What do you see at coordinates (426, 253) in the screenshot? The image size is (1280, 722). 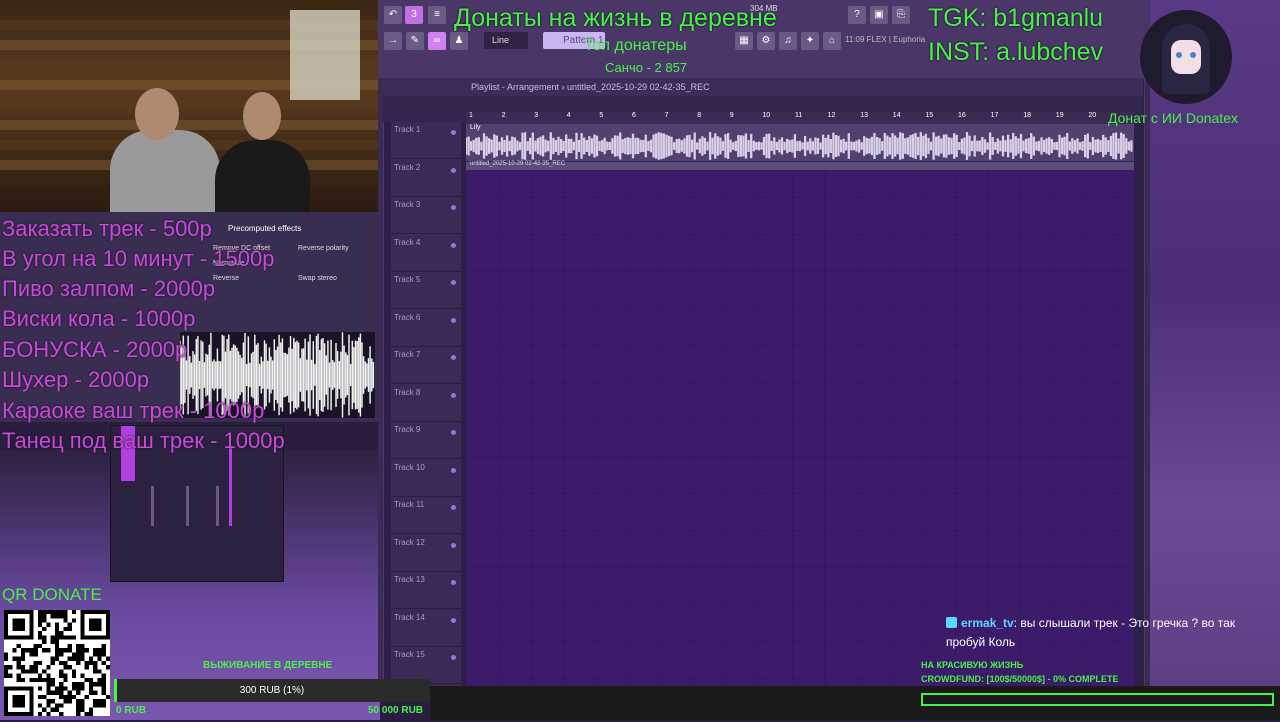 I see `track-header: Track 4` at bounding box center [426, 253].